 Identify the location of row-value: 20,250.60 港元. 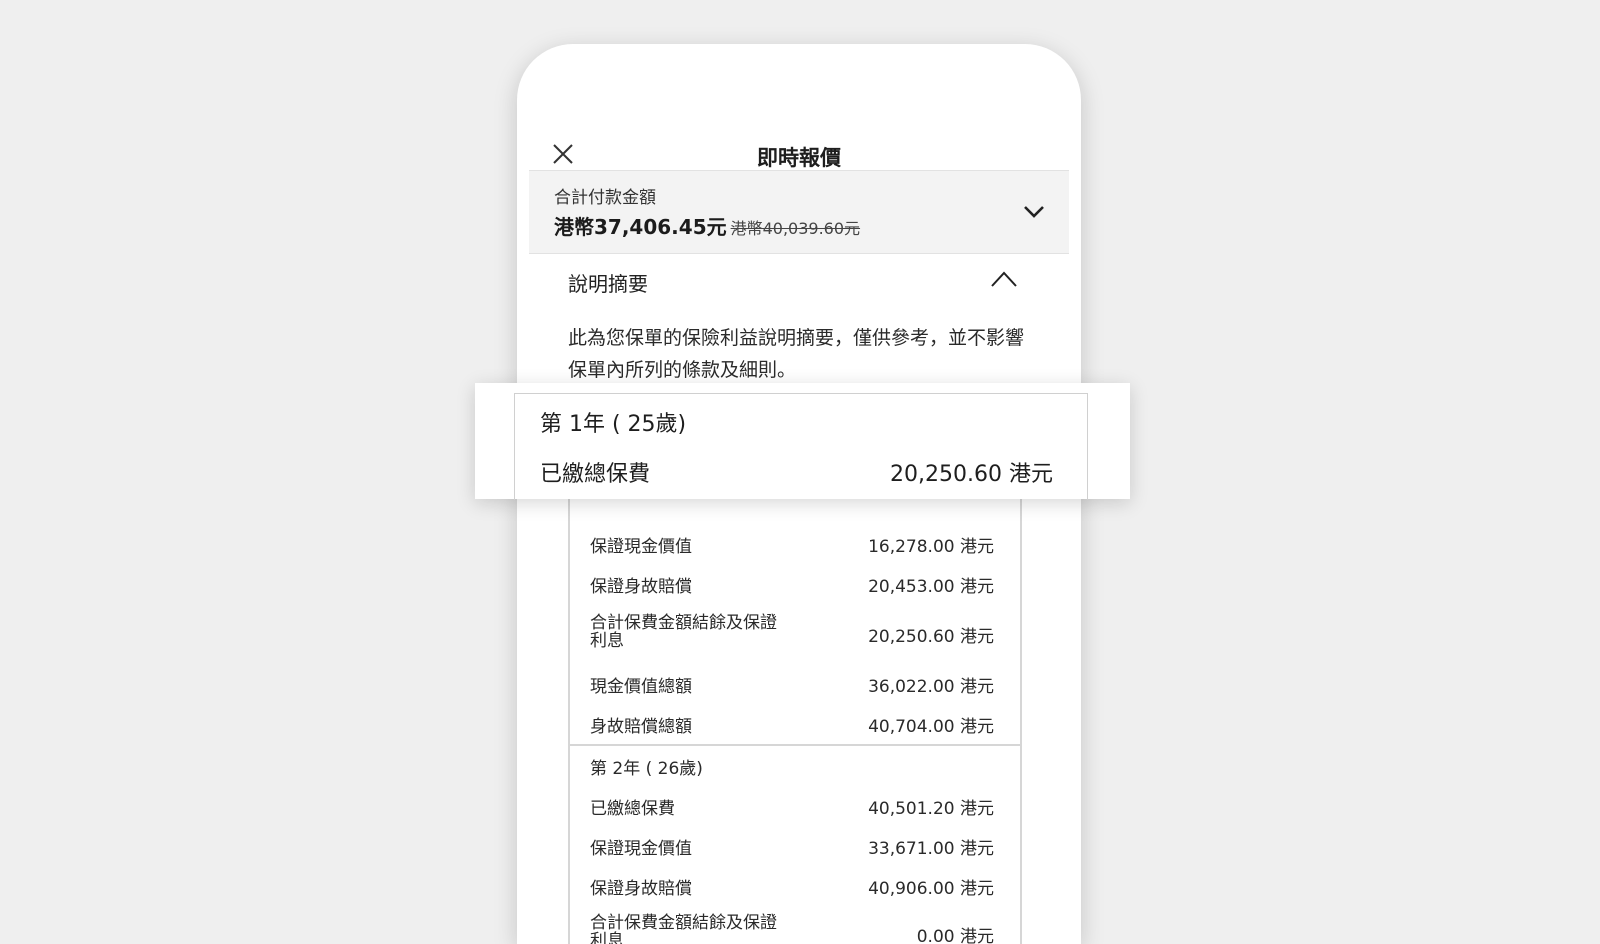
(931, 637).